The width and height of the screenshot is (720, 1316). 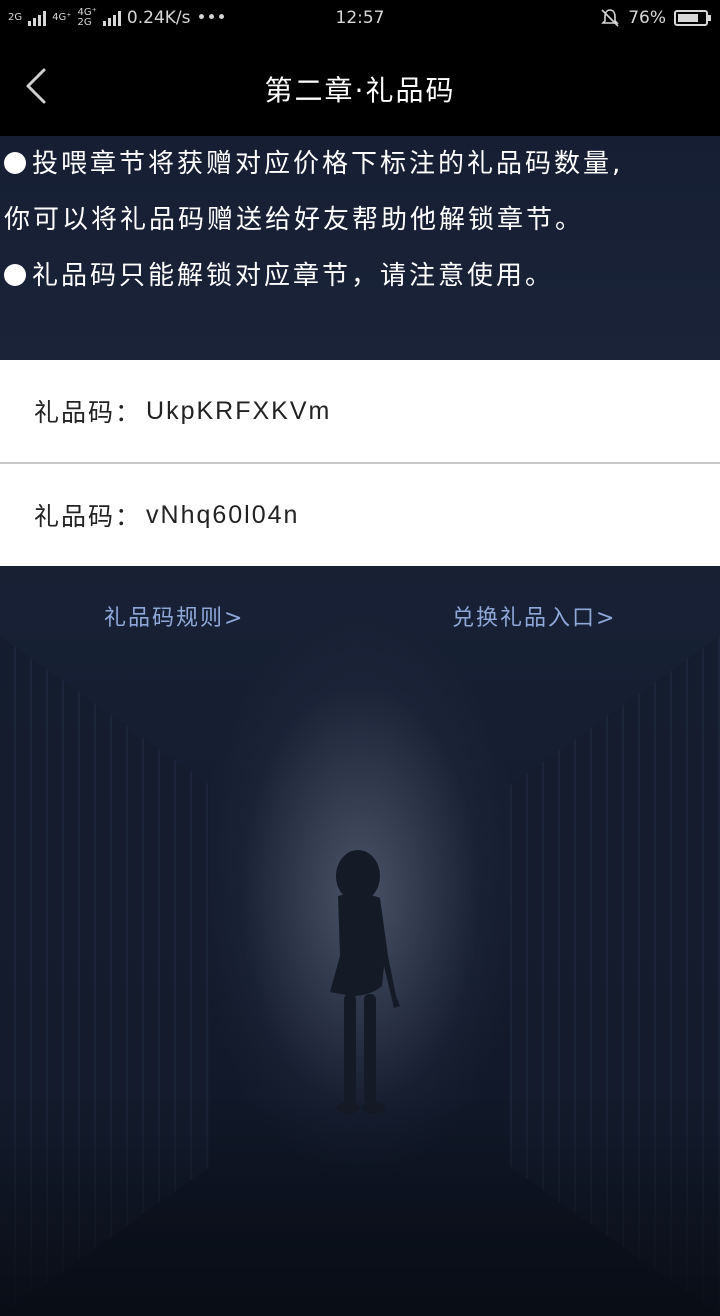 I want to click on info-line-2: 你可以将礼品码赠送给好友帮助他解锁章节。, so click(x=360, y=220).